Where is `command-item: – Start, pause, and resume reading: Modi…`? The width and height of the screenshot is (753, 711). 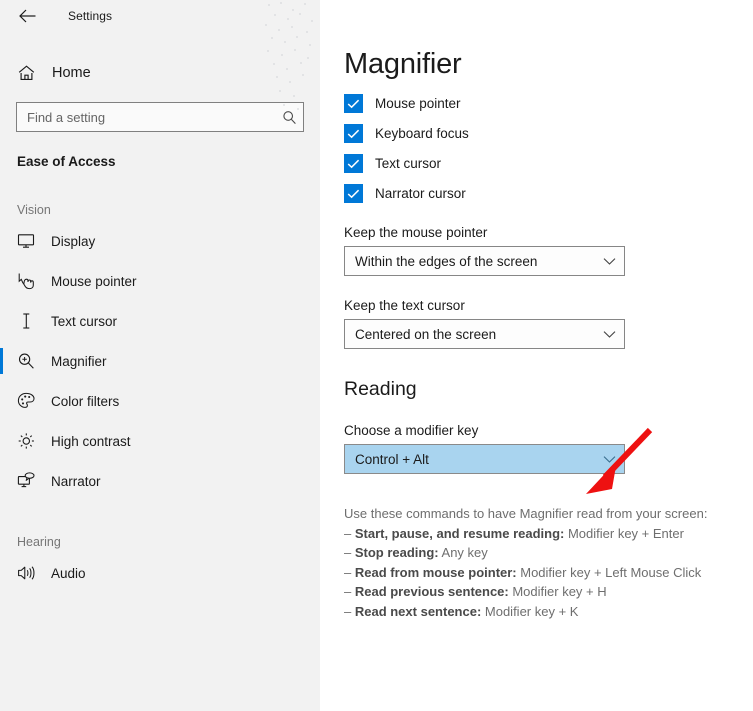
command-item: – Start, pause, and resume reading: Modi… is located at coordinates (548, 534).